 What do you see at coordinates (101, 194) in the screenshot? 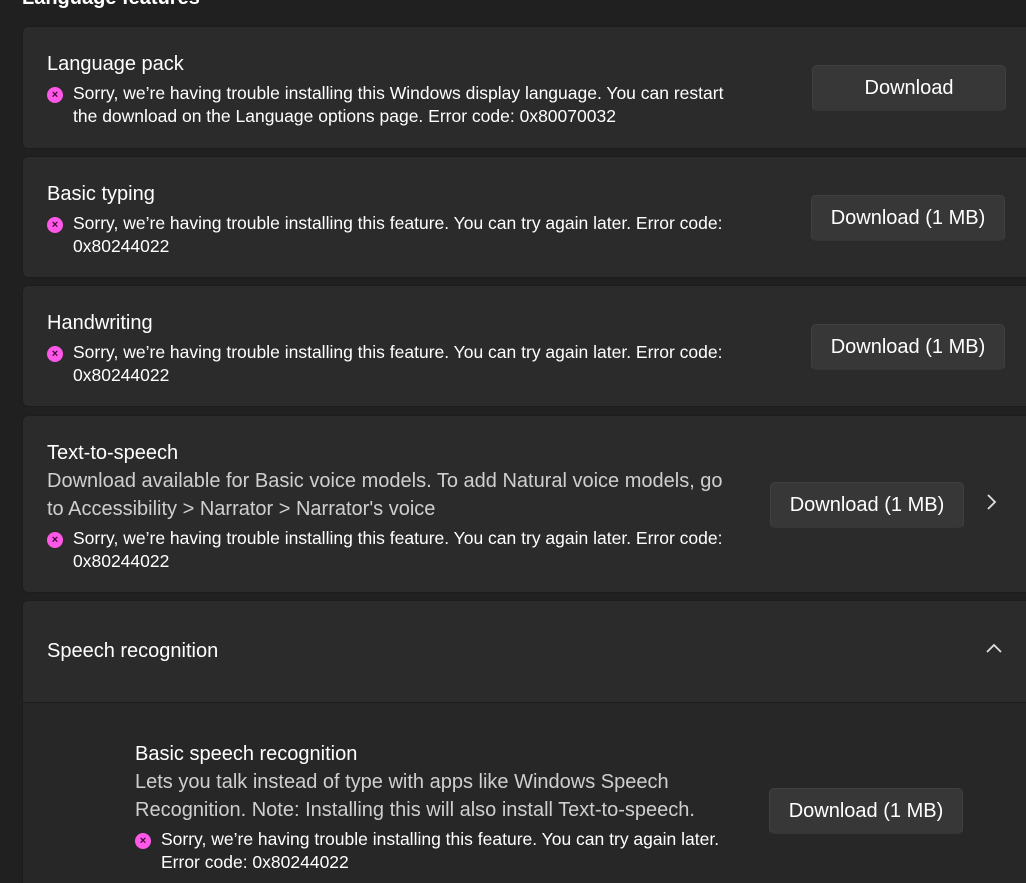
I see `card-title: Basic typing` at bounding box center [101, 194].